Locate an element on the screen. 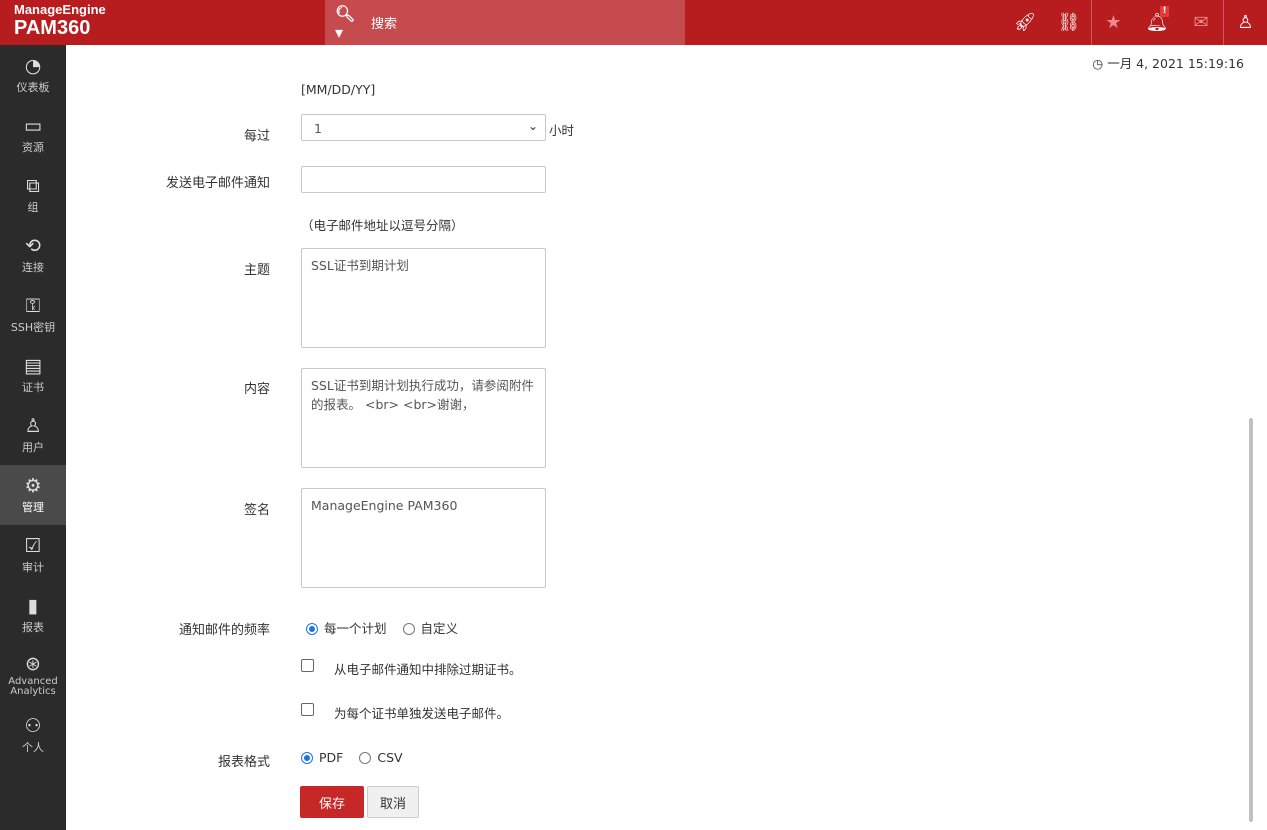 This screenshot has height=830, width=1267. sidebar-item-3: ⟲ 连接 is located at coordinates (33, 255).